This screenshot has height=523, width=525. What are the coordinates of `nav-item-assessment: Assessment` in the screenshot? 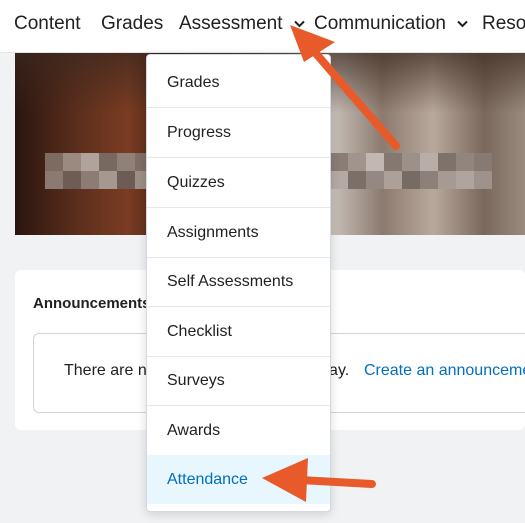 It's located at (242, 24).